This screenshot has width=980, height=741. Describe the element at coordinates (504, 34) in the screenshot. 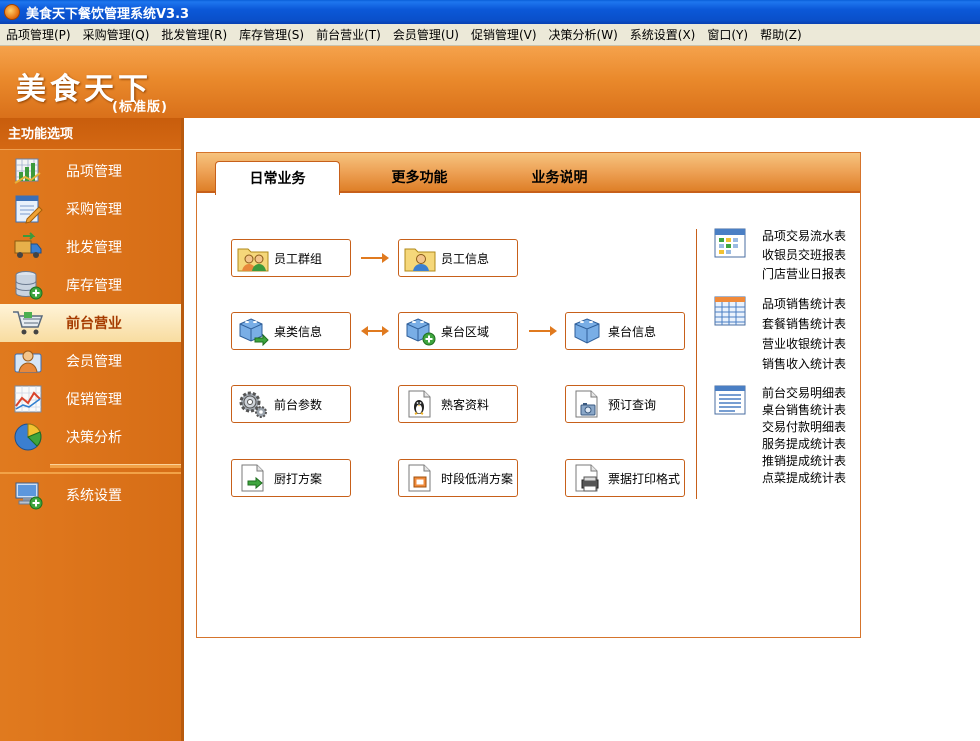

I see `menu-item-promotion: 促销管理(V)` at that location.